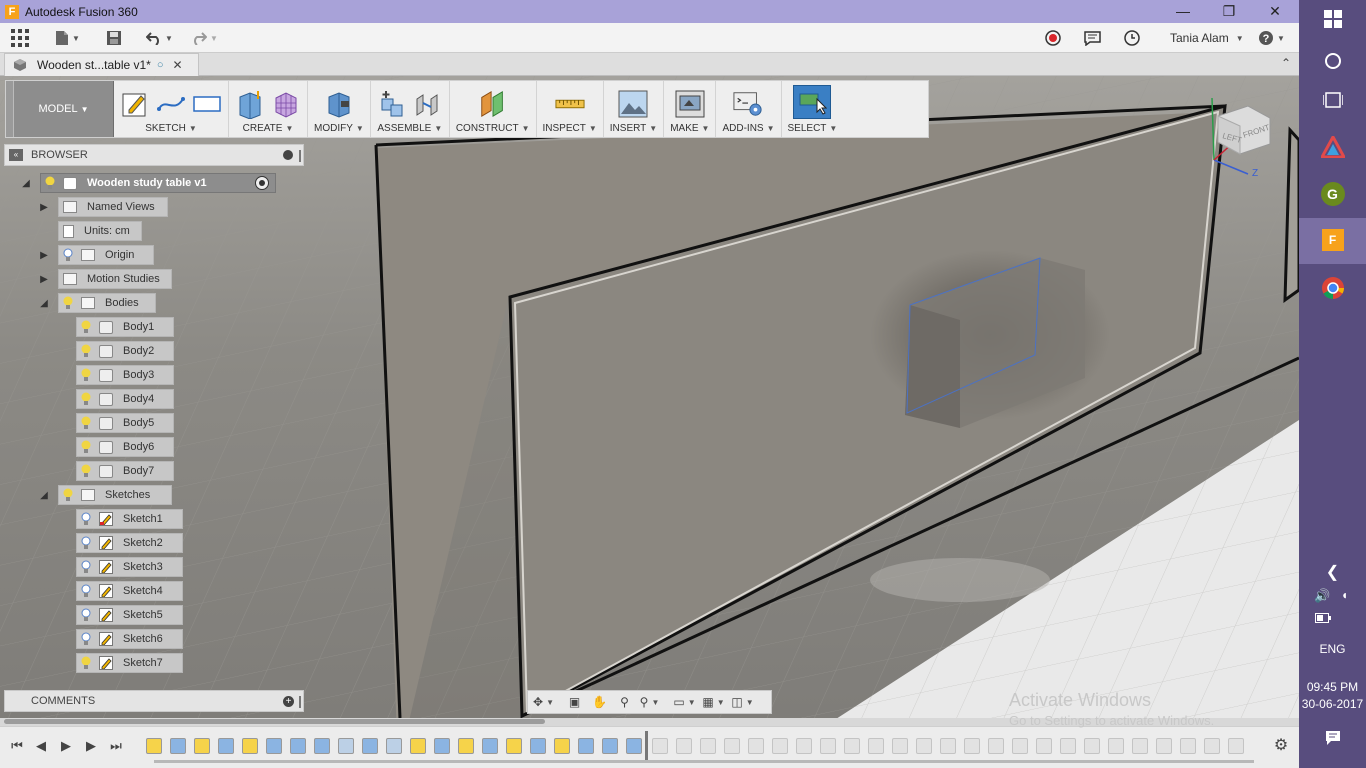 The width and height of the screenshot is (1366, 768). What do you see at coordinates (1271, 38) in the screenshot?
I see `help-button: ? ▼` at bounding box center [1271, 38].